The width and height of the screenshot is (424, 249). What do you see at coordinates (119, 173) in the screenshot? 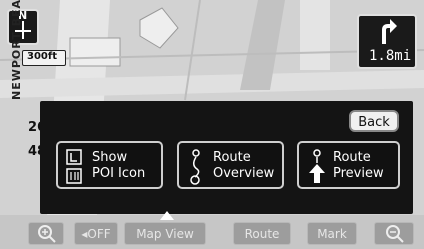
I see `button-label-line2: POI Icon` at bounding box center [119, 173].